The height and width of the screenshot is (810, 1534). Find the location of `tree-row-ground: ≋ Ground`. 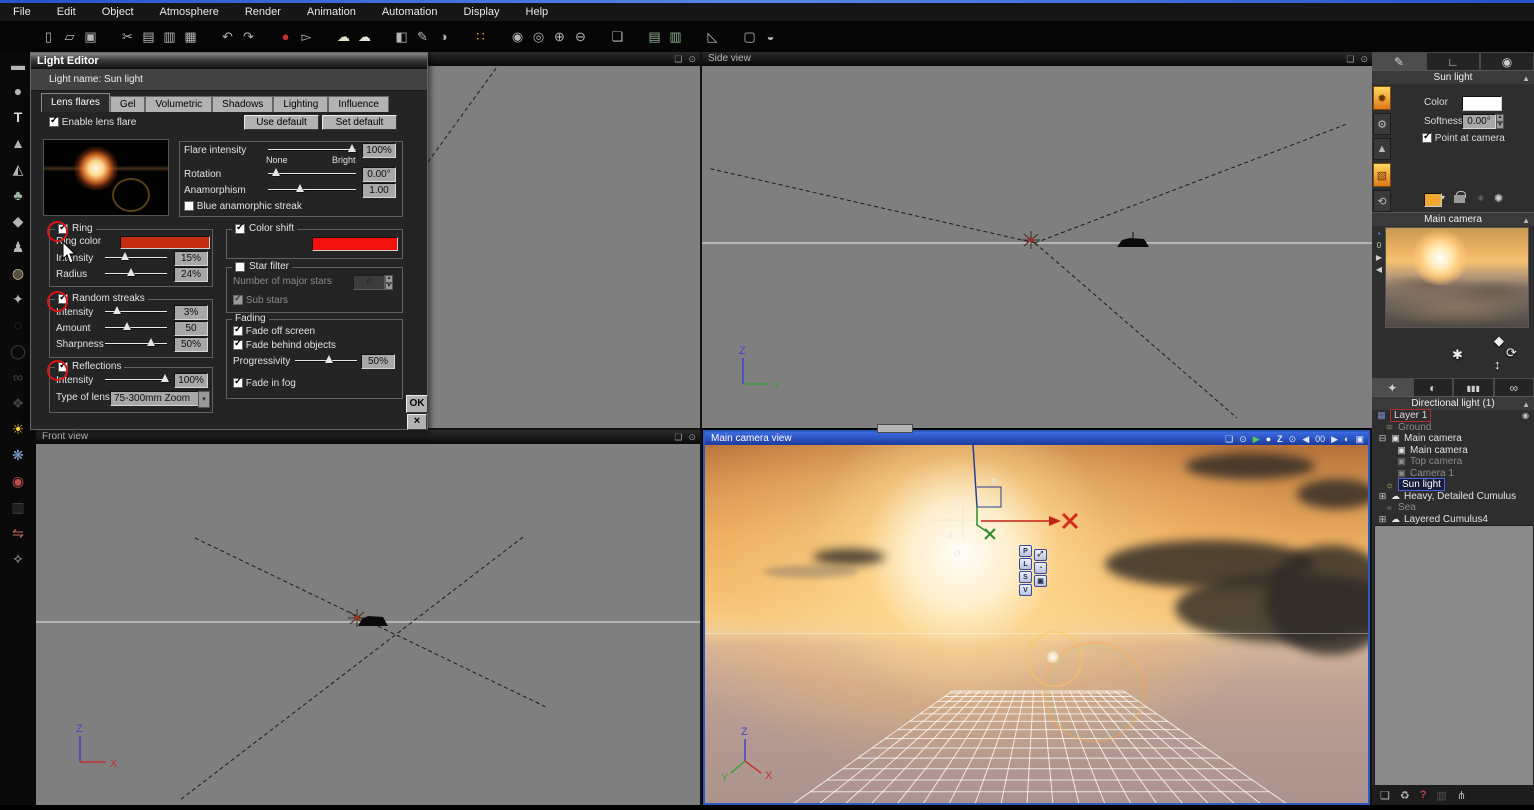

tree-row-ground: ≋ Ground is located at coordinates (1453, 428).